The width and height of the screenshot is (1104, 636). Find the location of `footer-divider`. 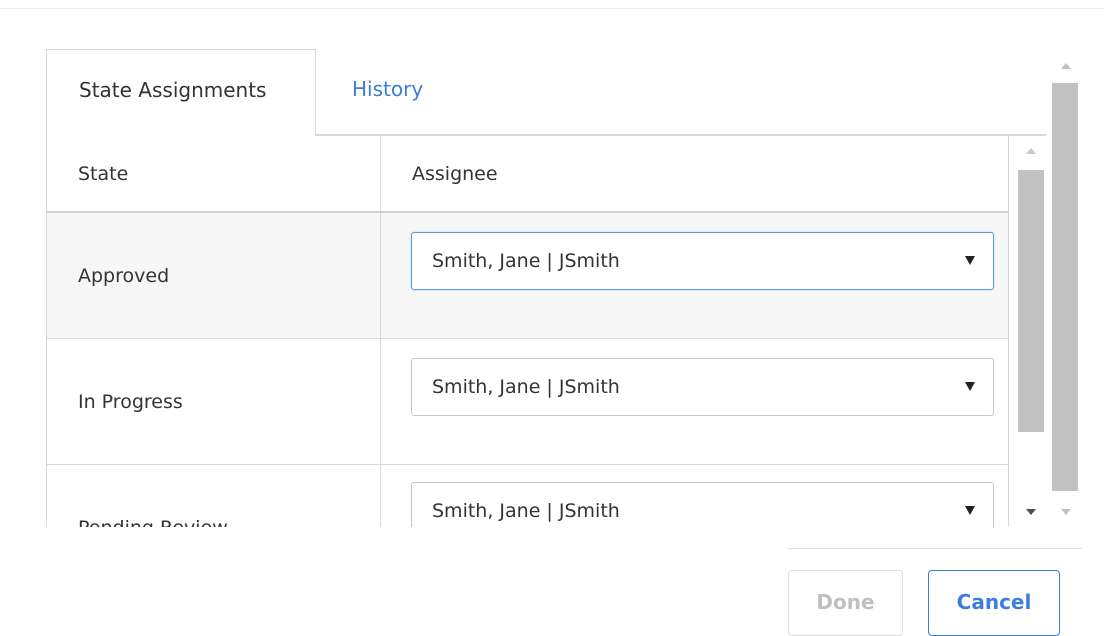

footer-divider is located at coordinates (935, 548).